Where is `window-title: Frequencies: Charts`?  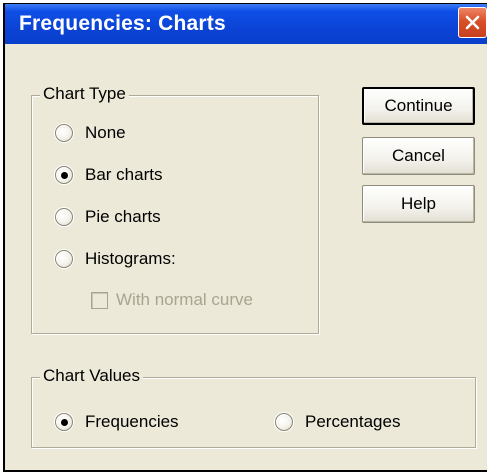 window-title: Frequencies: Charts is located at coordinates (122, 23).